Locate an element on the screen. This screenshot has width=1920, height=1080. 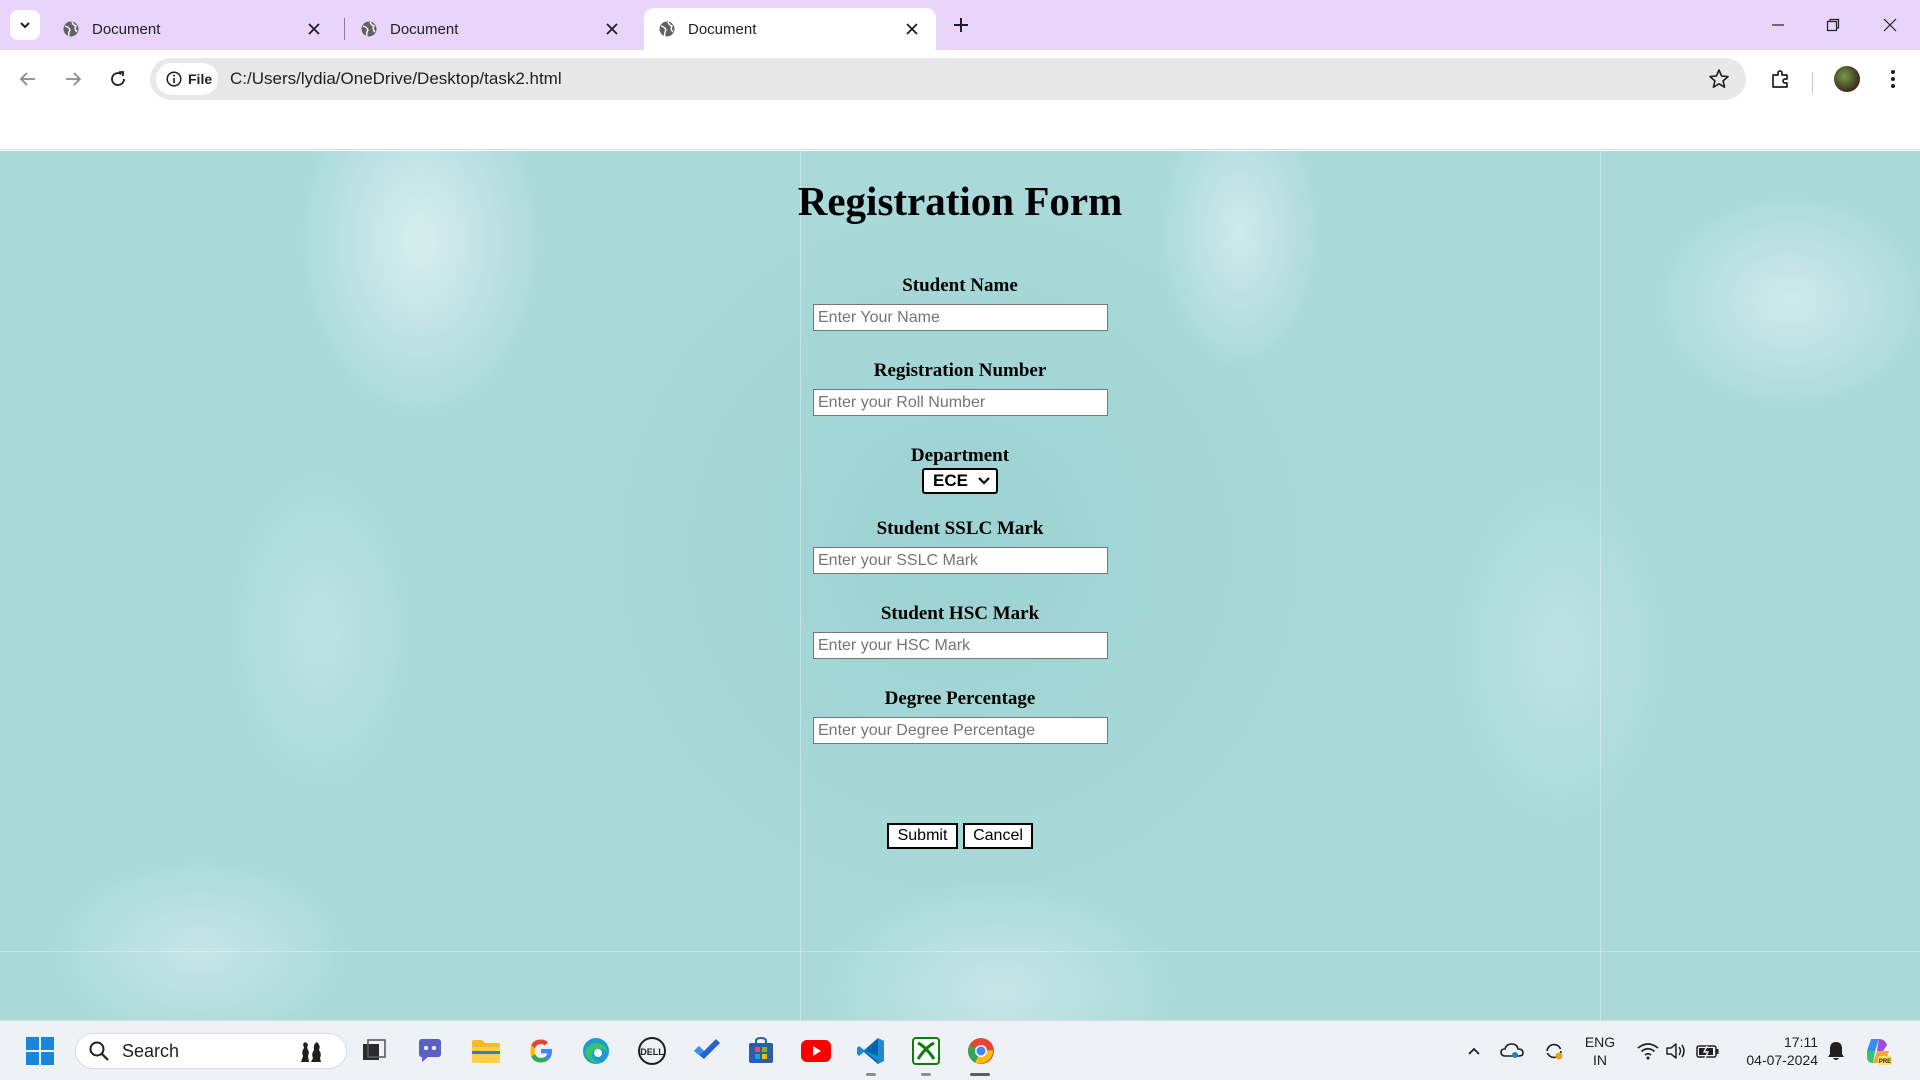
degree-percentage-label: Degree Percentage is located at coordinates (960, 698).